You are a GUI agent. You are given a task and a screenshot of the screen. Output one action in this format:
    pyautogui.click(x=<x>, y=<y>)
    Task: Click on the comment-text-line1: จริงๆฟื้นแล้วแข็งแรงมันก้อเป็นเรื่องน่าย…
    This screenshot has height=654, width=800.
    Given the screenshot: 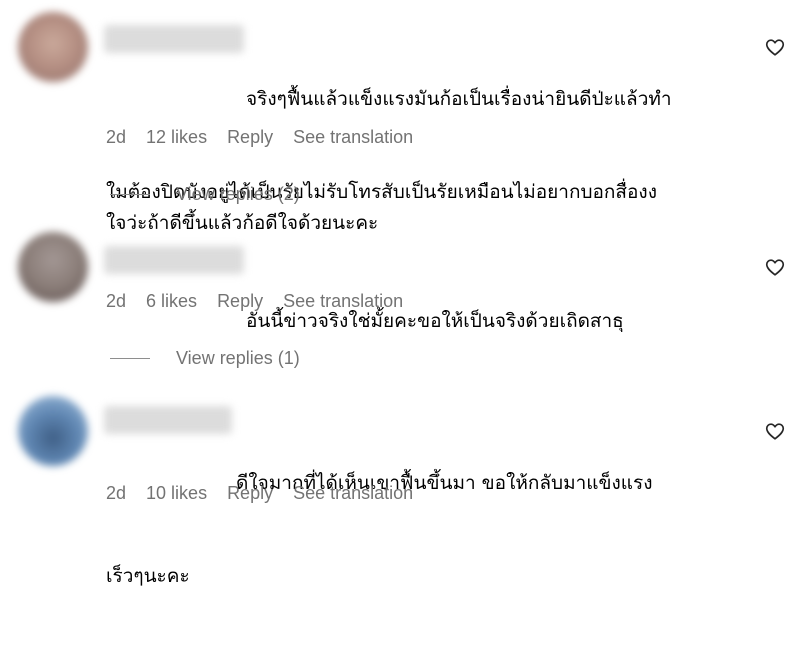 What is the action you would take?
    pyautogui.click(x=459, y=99)
    